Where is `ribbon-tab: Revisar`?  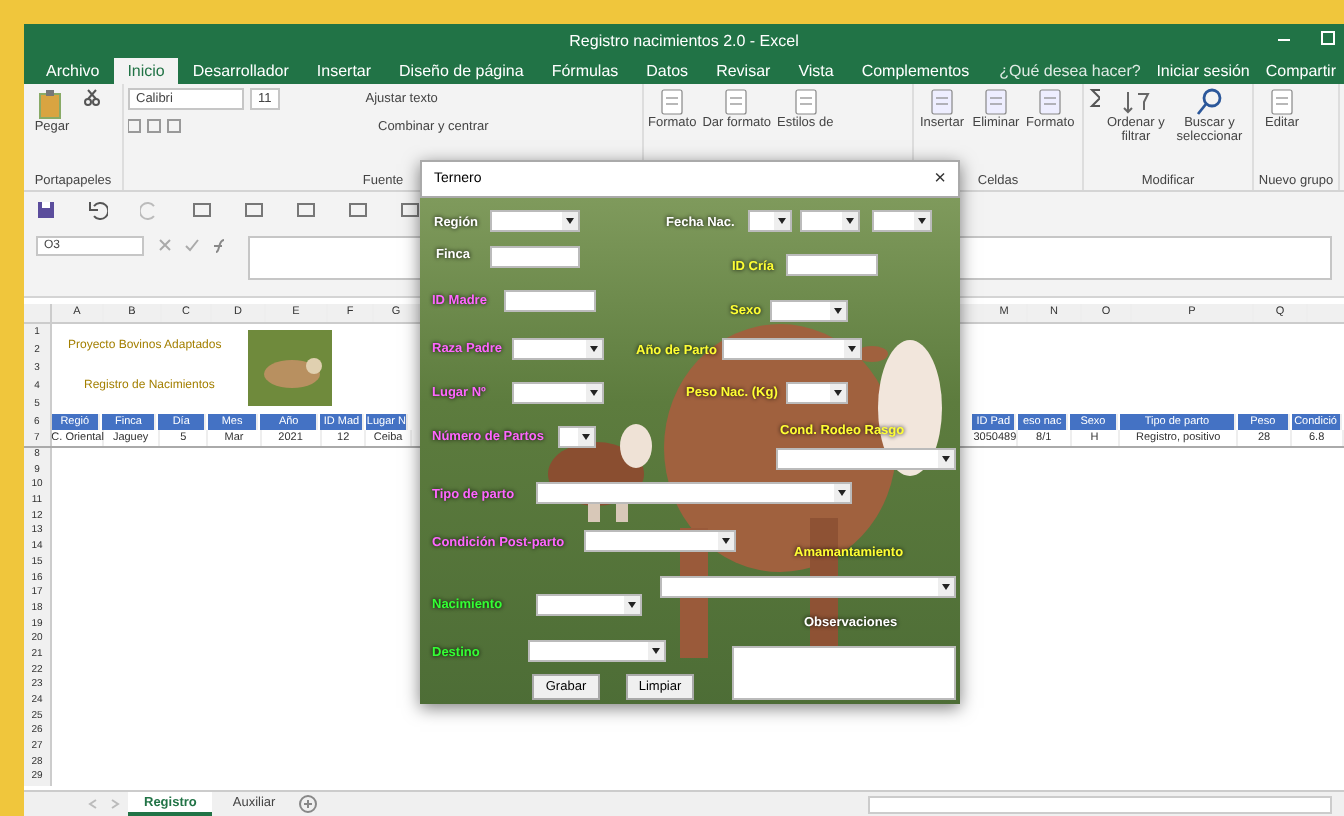 ribbon-tab: Revisar is located at coordinates (743, 70).